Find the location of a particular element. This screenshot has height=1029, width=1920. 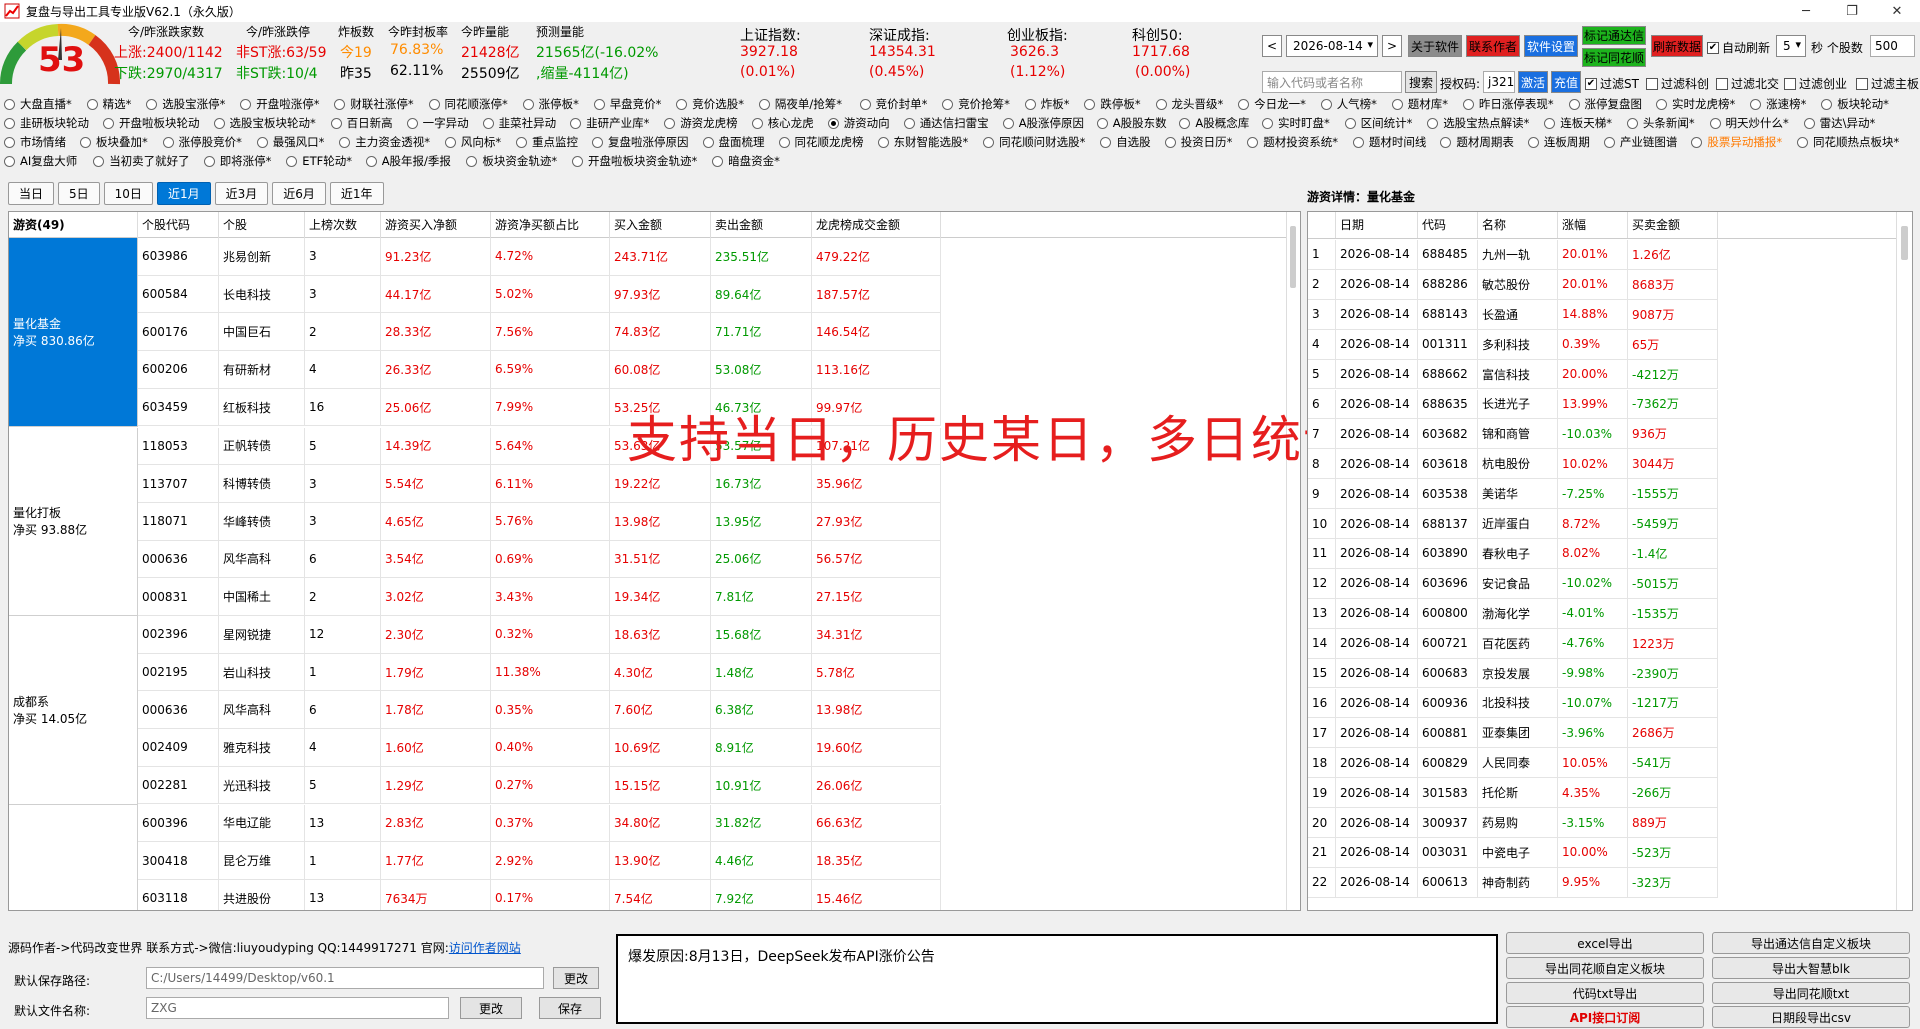

table-cell: 1 is located at coordinates (343, 861).